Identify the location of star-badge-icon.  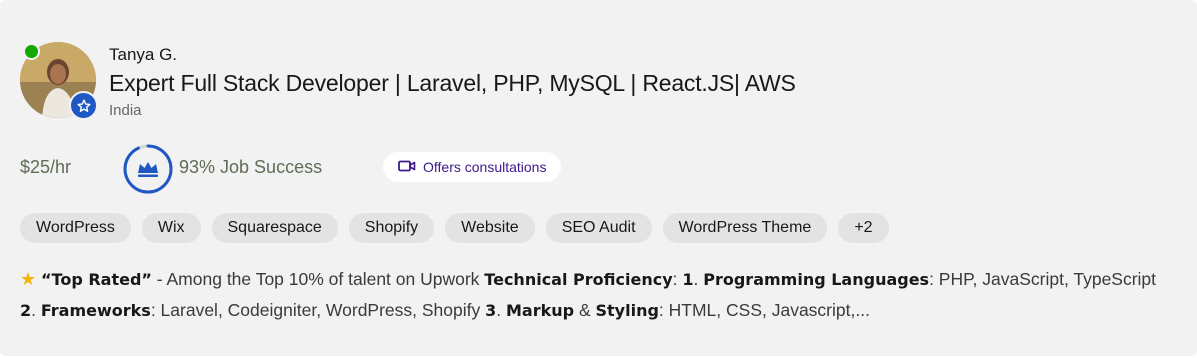
(83, 105).